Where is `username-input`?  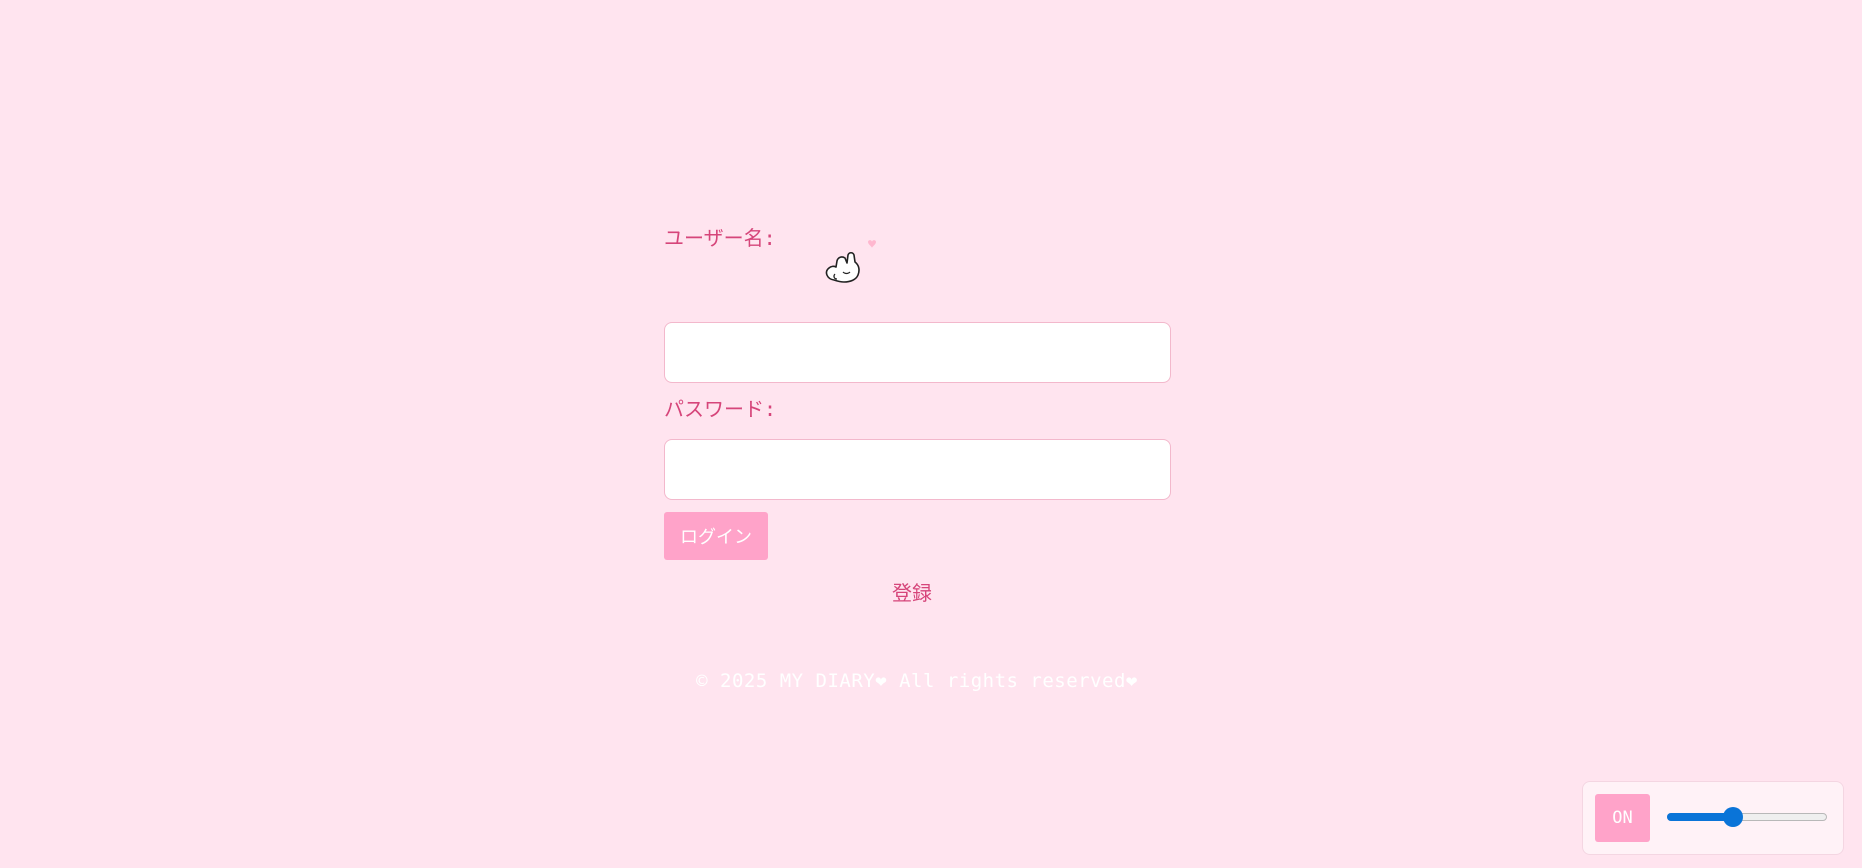
username-input is located at coordinates (917, 352).